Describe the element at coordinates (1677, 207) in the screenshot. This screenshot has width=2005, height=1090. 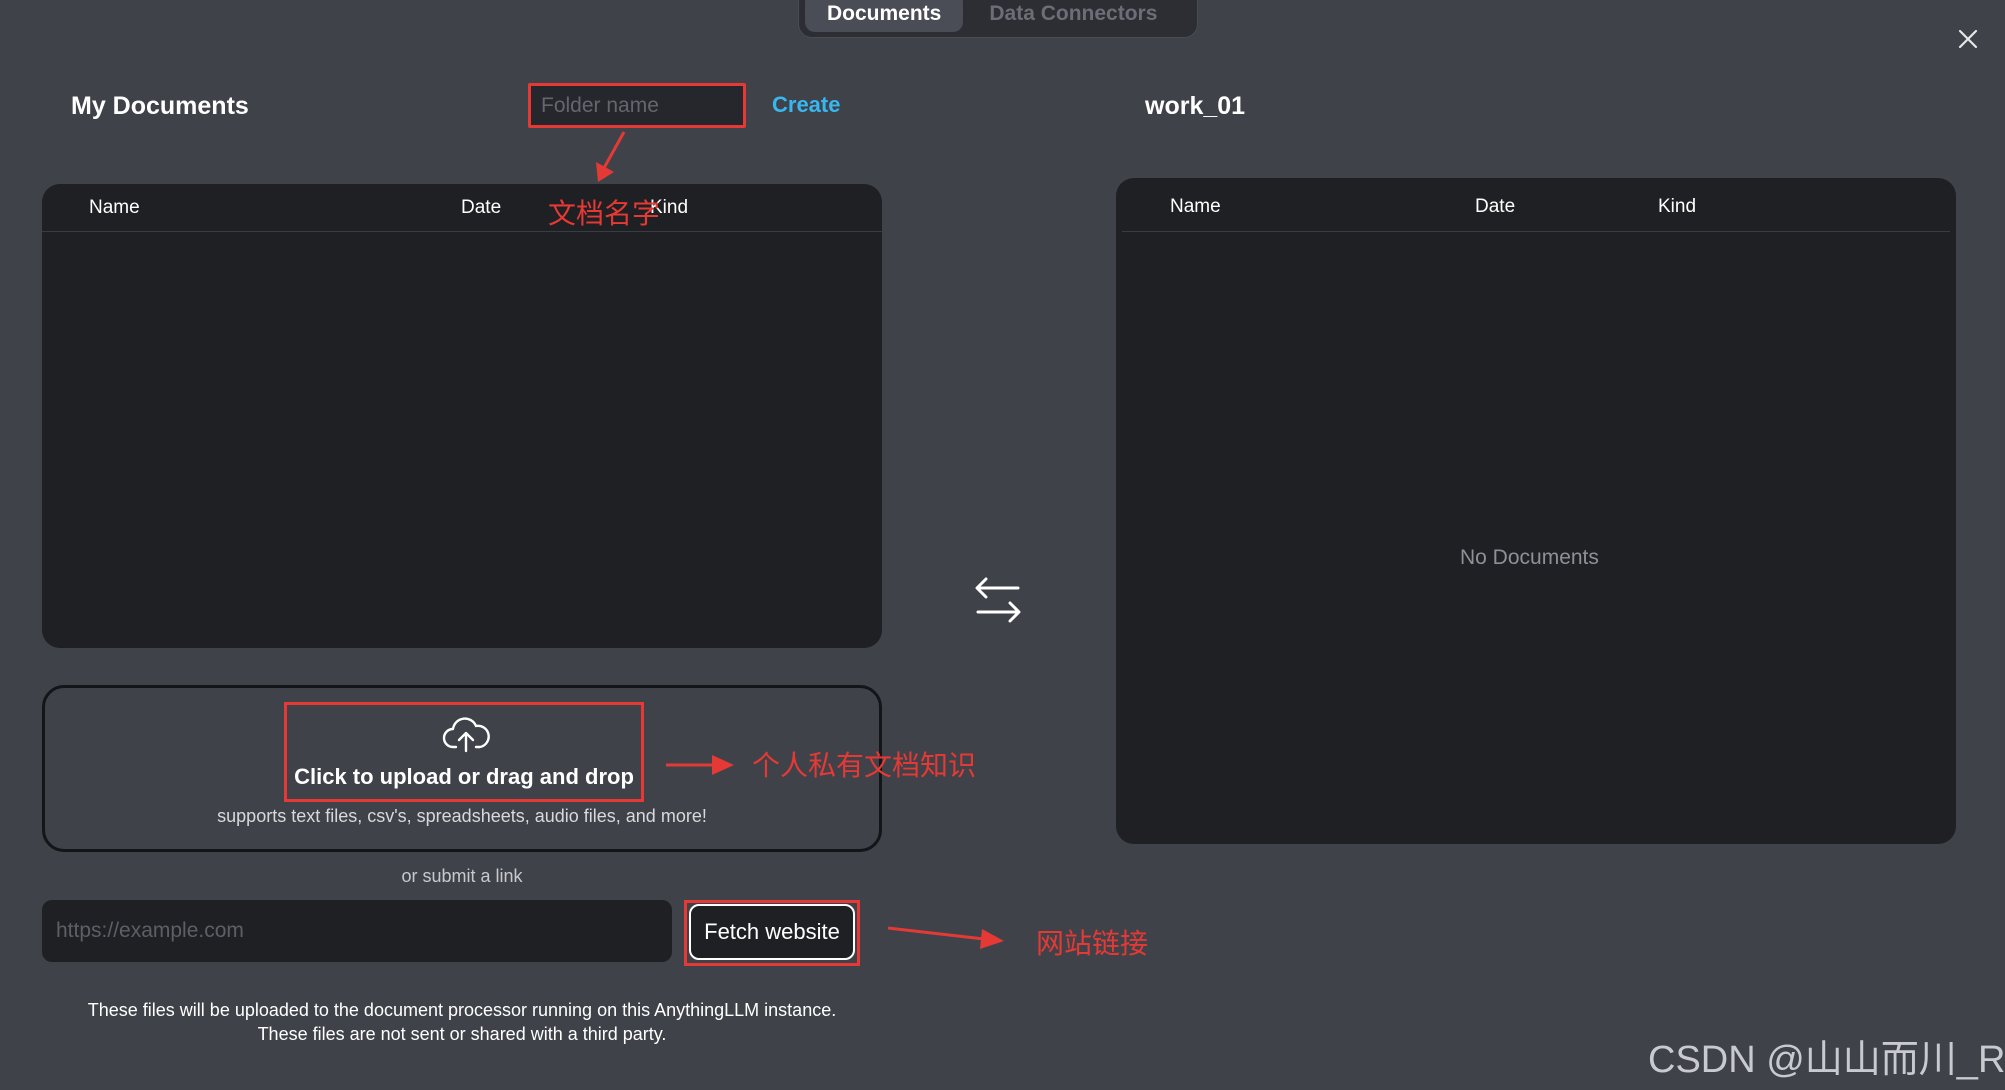
I see `column-kind: Kind` at that location.